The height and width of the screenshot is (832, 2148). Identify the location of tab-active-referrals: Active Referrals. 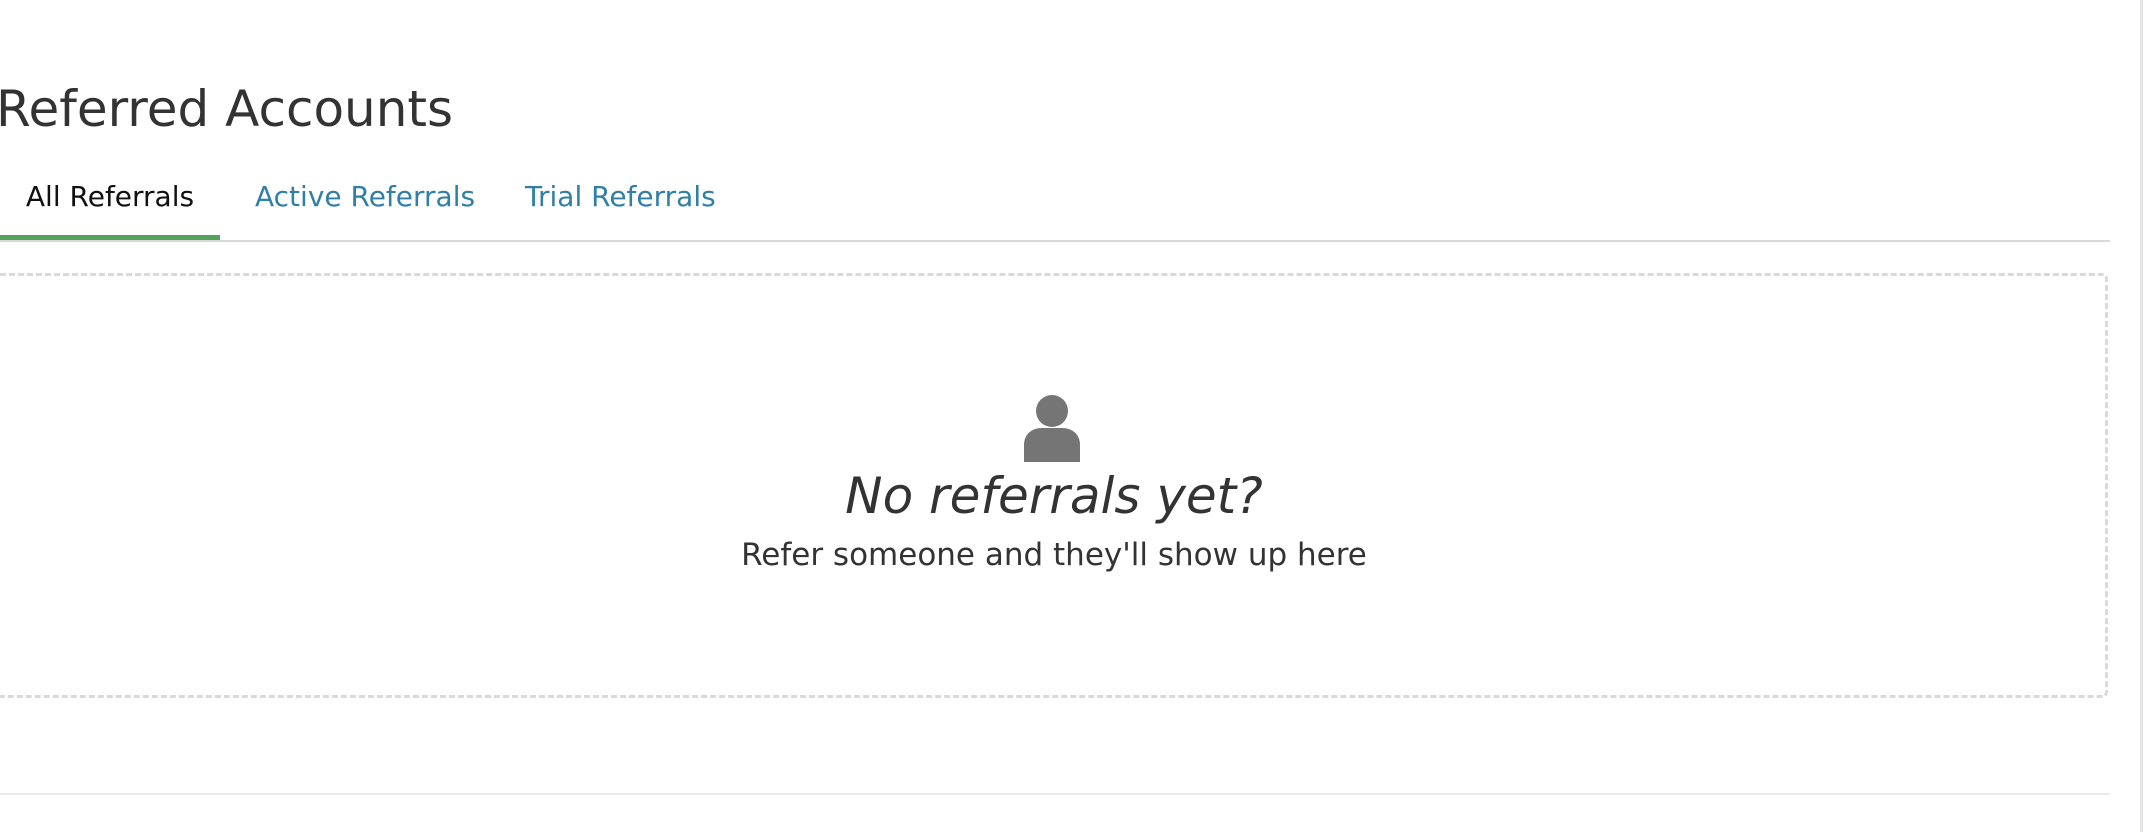
(365, 200).